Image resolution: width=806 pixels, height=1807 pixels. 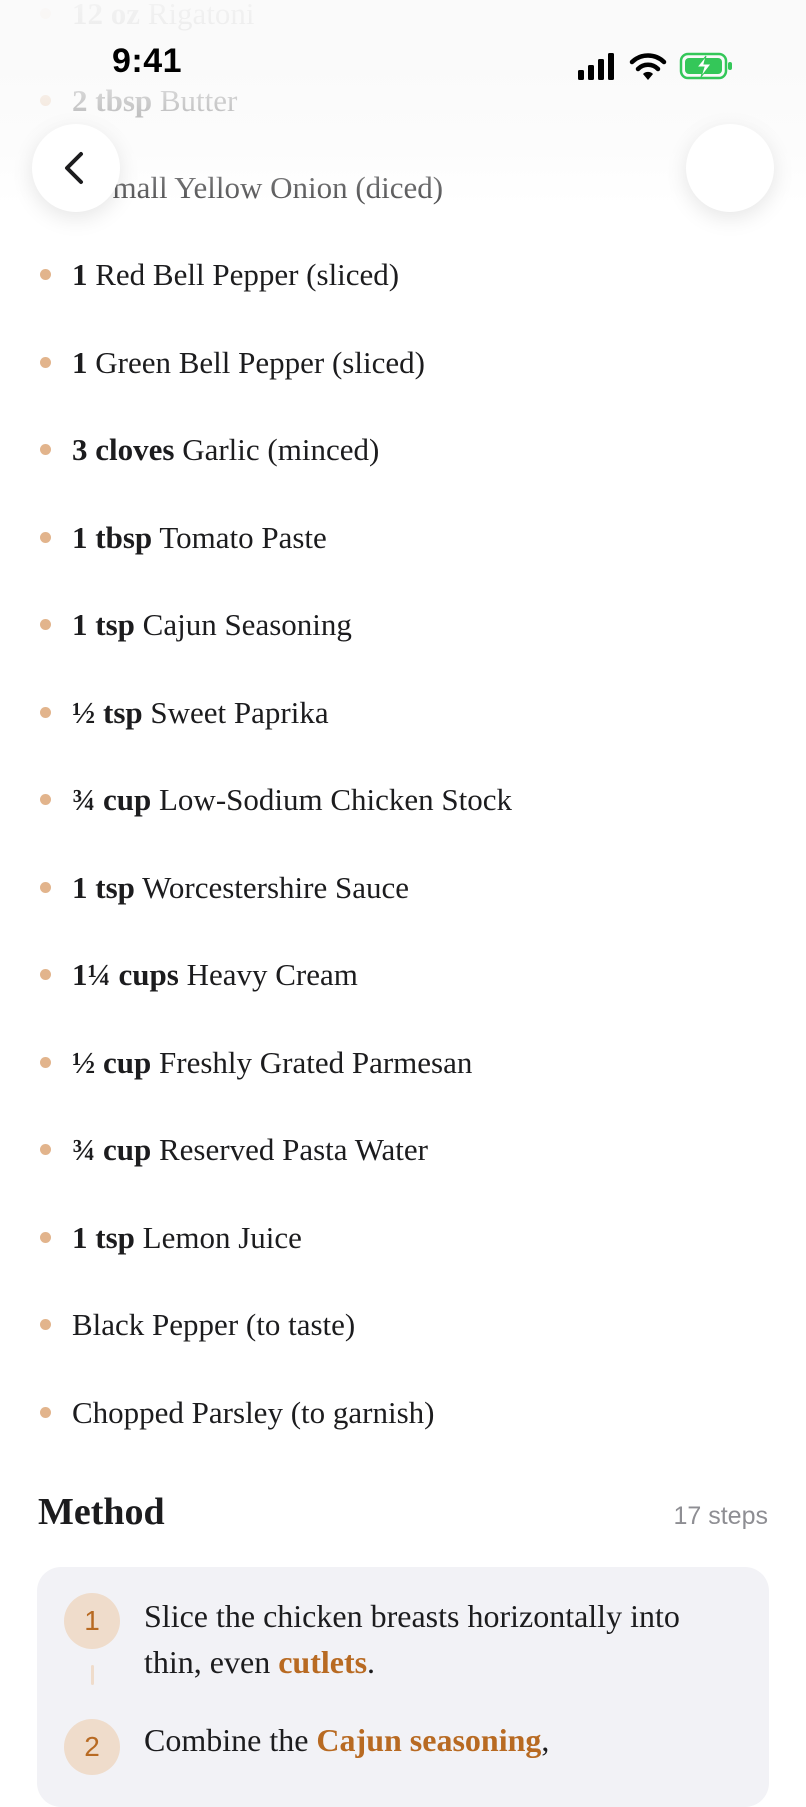 What do you see at coordinates (269, 187) in the screenshot?
I see `ingredient-name: Small Yellow Onion (diced)` at bounding box center [269, 187].